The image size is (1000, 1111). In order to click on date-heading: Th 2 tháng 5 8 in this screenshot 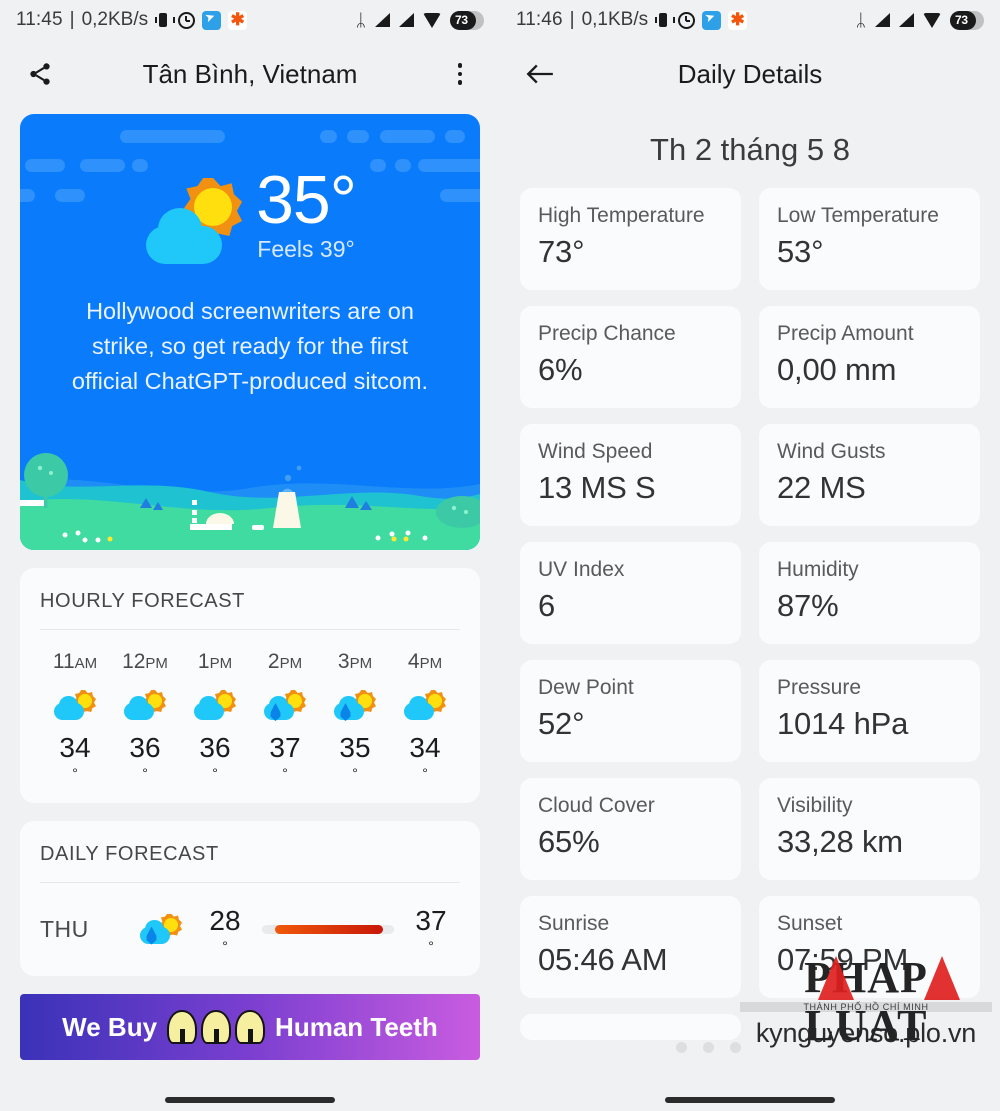, I will do `click(750, 149)`.